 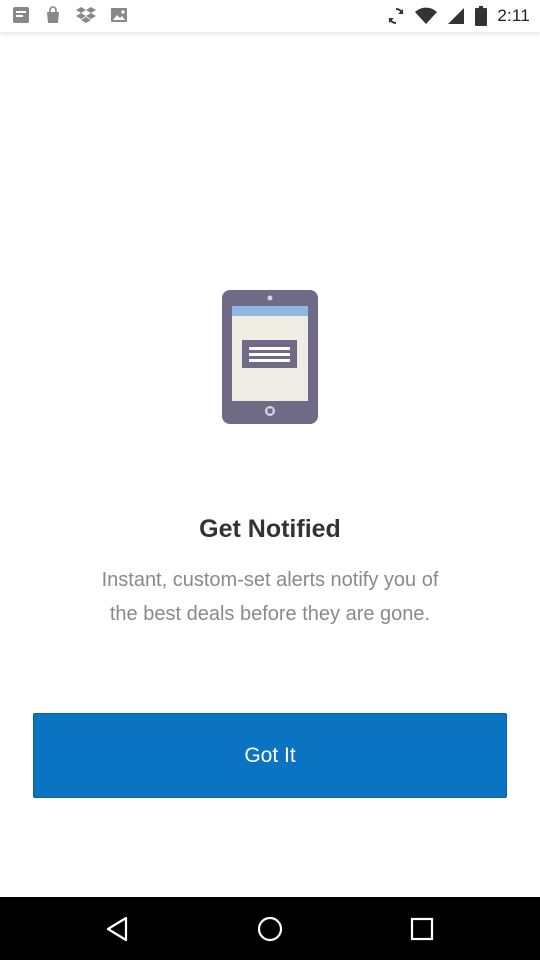 I want to click on got-it-button: Got It, so click(x=270, y=755).